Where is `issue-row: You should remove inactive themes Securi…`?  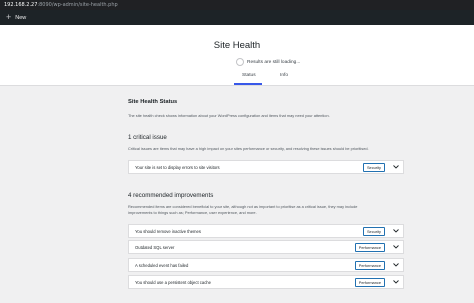 issue-row: You should remove inactive themes Securi… is located at coordinates (266, 231).